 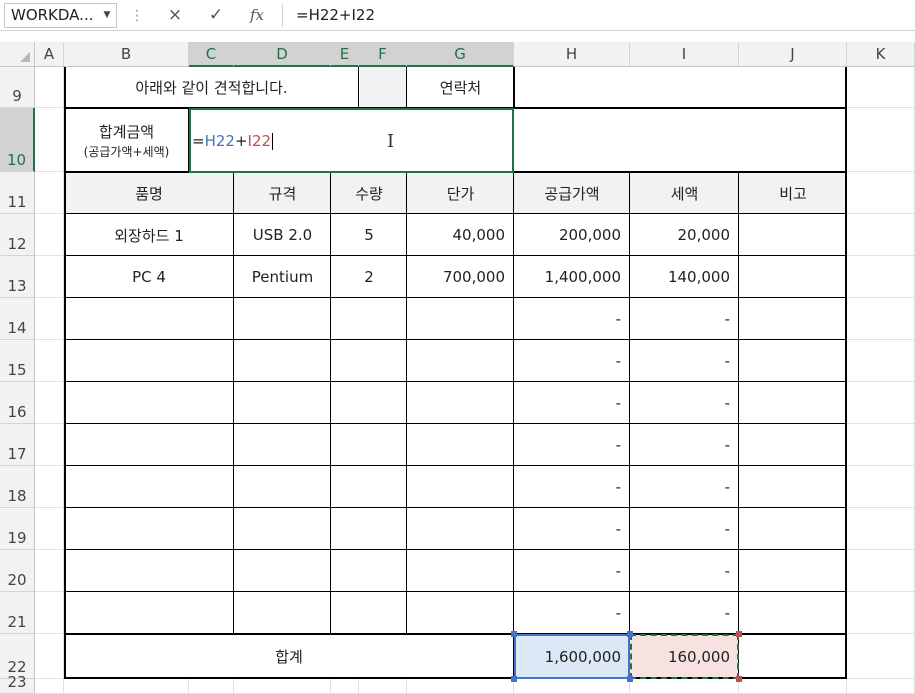 I want to click on row-header-9: 9, so click(x=17, y=87).